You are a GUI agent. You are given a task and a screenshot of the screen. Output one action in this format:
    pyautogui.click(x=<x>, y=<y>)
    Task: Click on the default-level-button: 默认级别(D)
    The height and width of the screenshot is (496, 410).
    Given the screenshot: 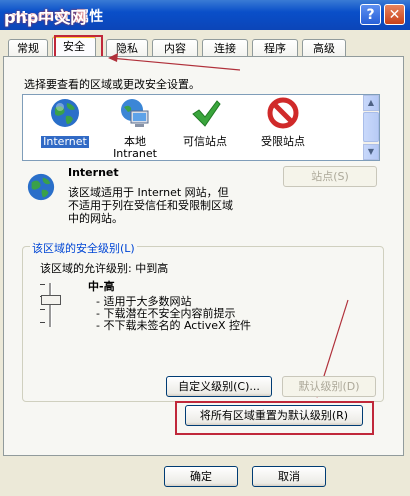 What is the action you would take?
    pyautogui.click(x=329, y=386)
    